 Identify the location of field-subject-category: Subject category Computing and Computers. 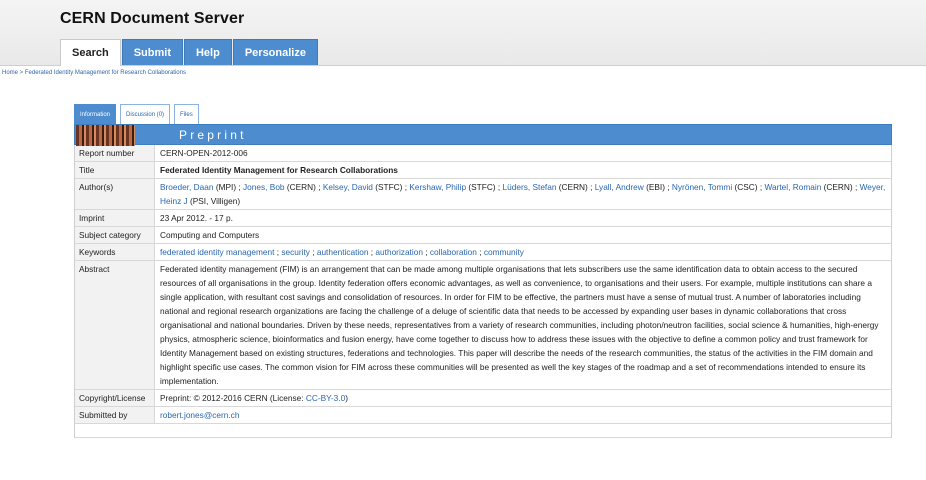
(483, 235).